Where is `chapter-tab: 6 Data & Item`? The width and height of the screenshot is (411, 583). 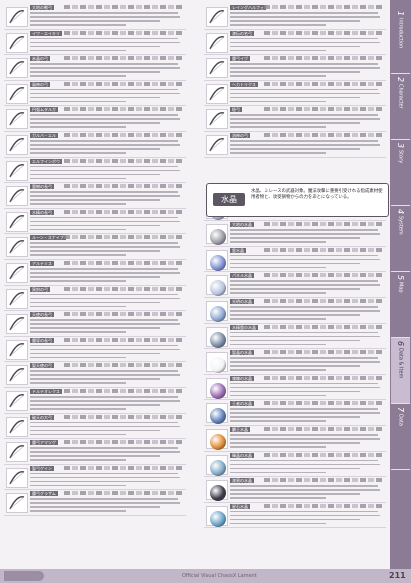 chapter-tab: 6 Data & Item is located at coordinates (400, 371).